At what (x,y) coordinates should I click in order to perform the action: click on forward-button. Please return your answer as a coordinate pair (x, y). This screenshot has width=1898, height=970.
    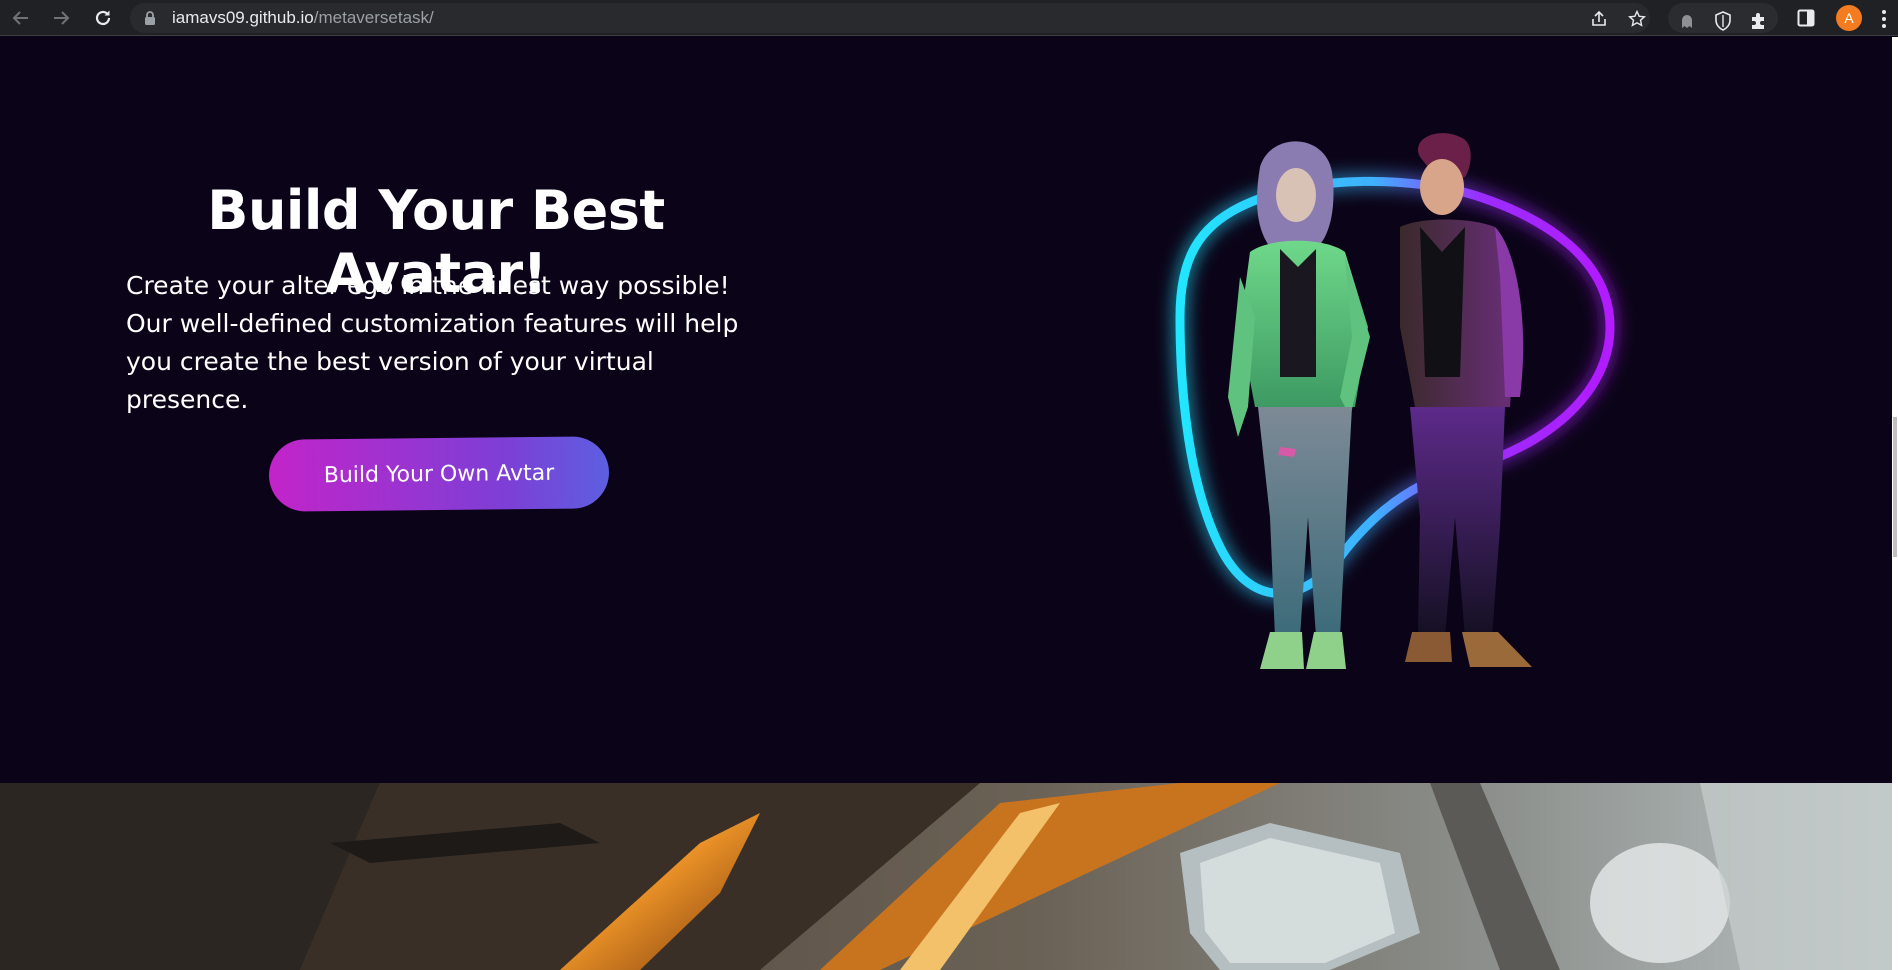
    Looking at the image, I should click on (61, 18).